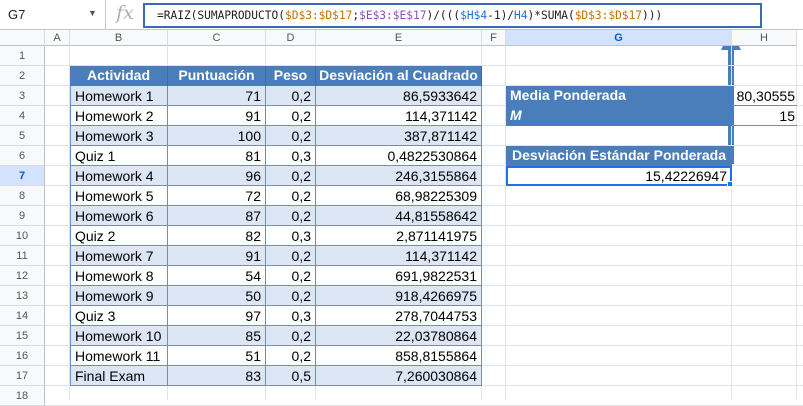 Image resolution: width=803 pixels, height=406 pixels. I want to click on table-cell-puntuacion: 50, so click(217, 296).